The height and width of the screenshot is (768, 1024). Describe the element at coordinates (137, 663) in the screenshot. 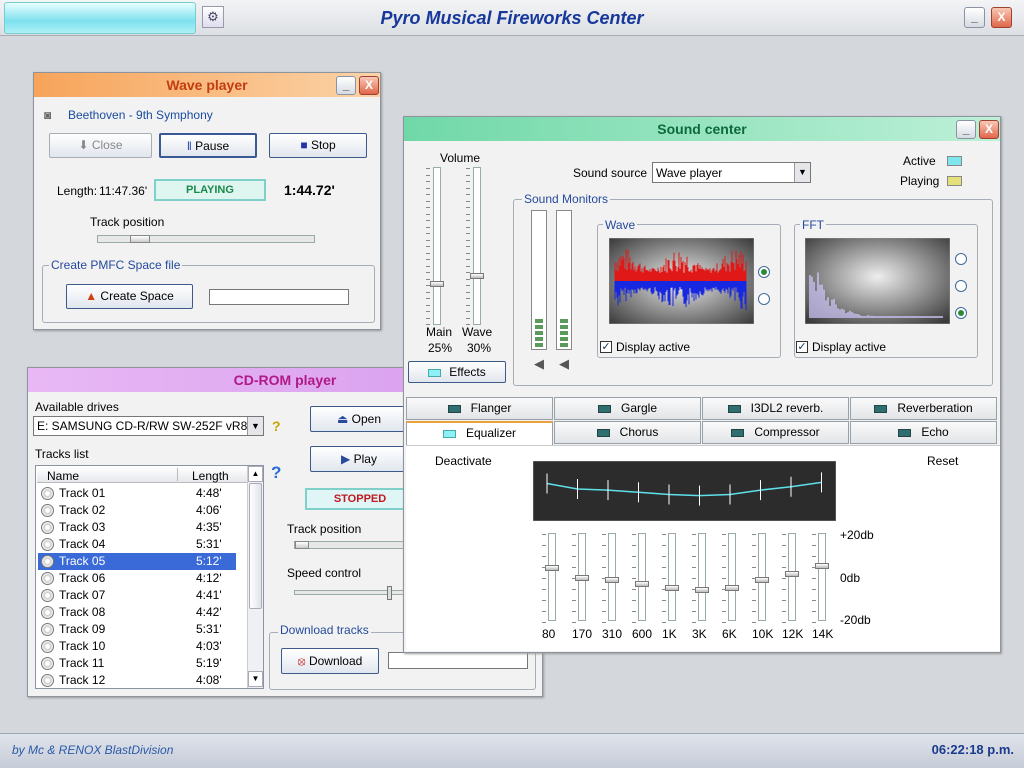

I see `track-row: Track 11 5:19'` at that location.